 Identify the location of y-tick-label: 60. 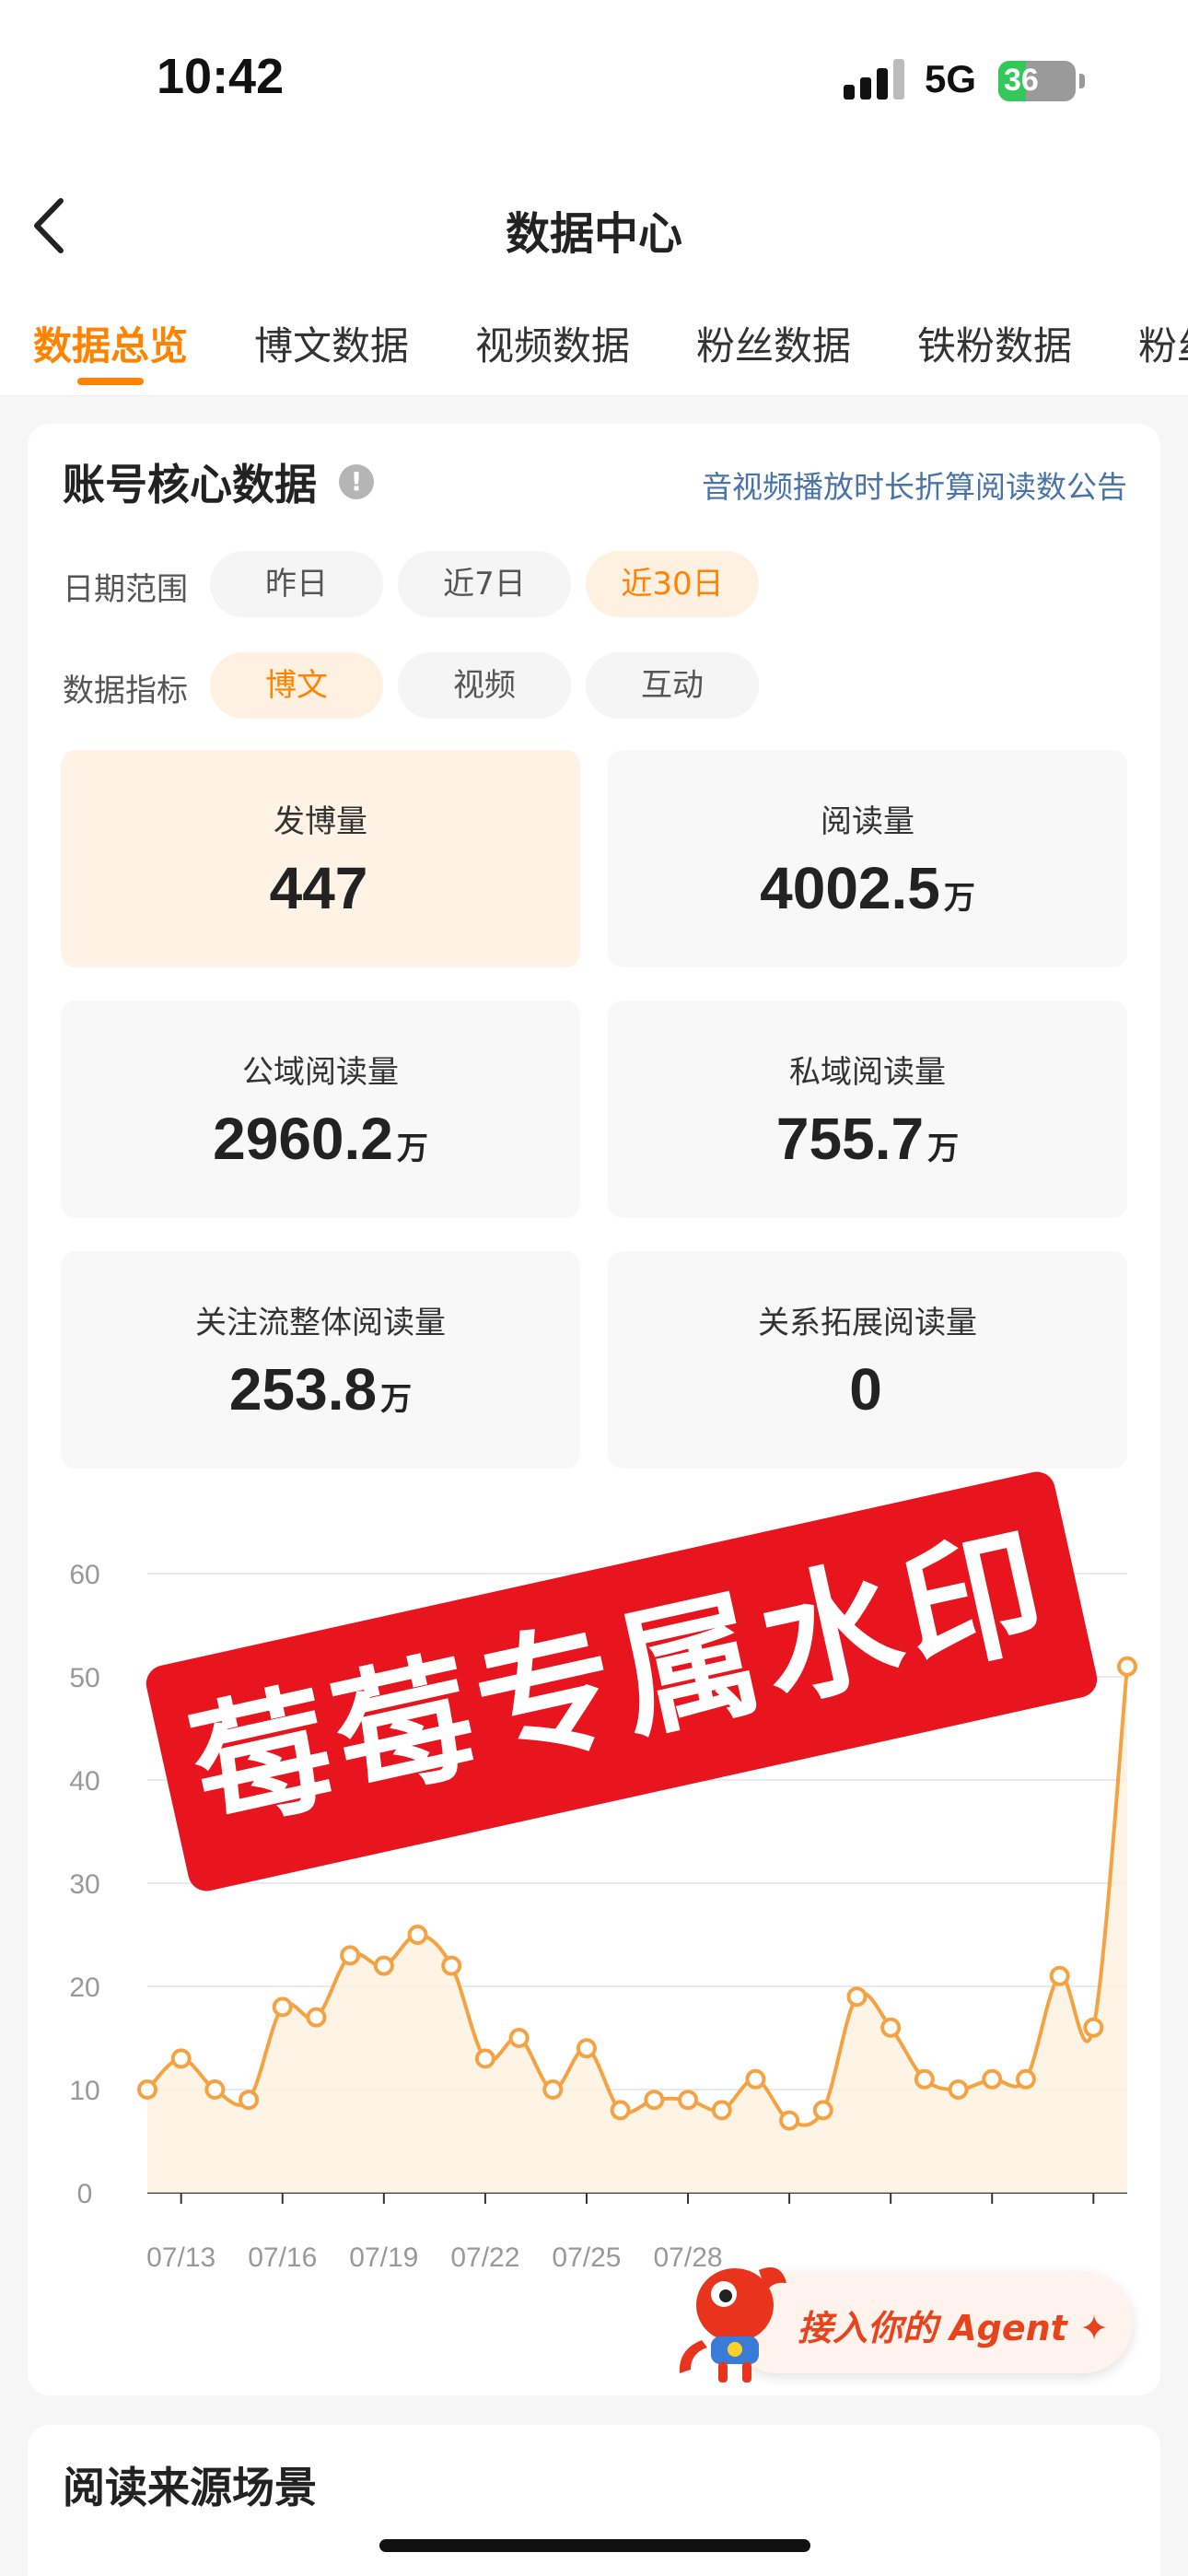
(84, 1575).